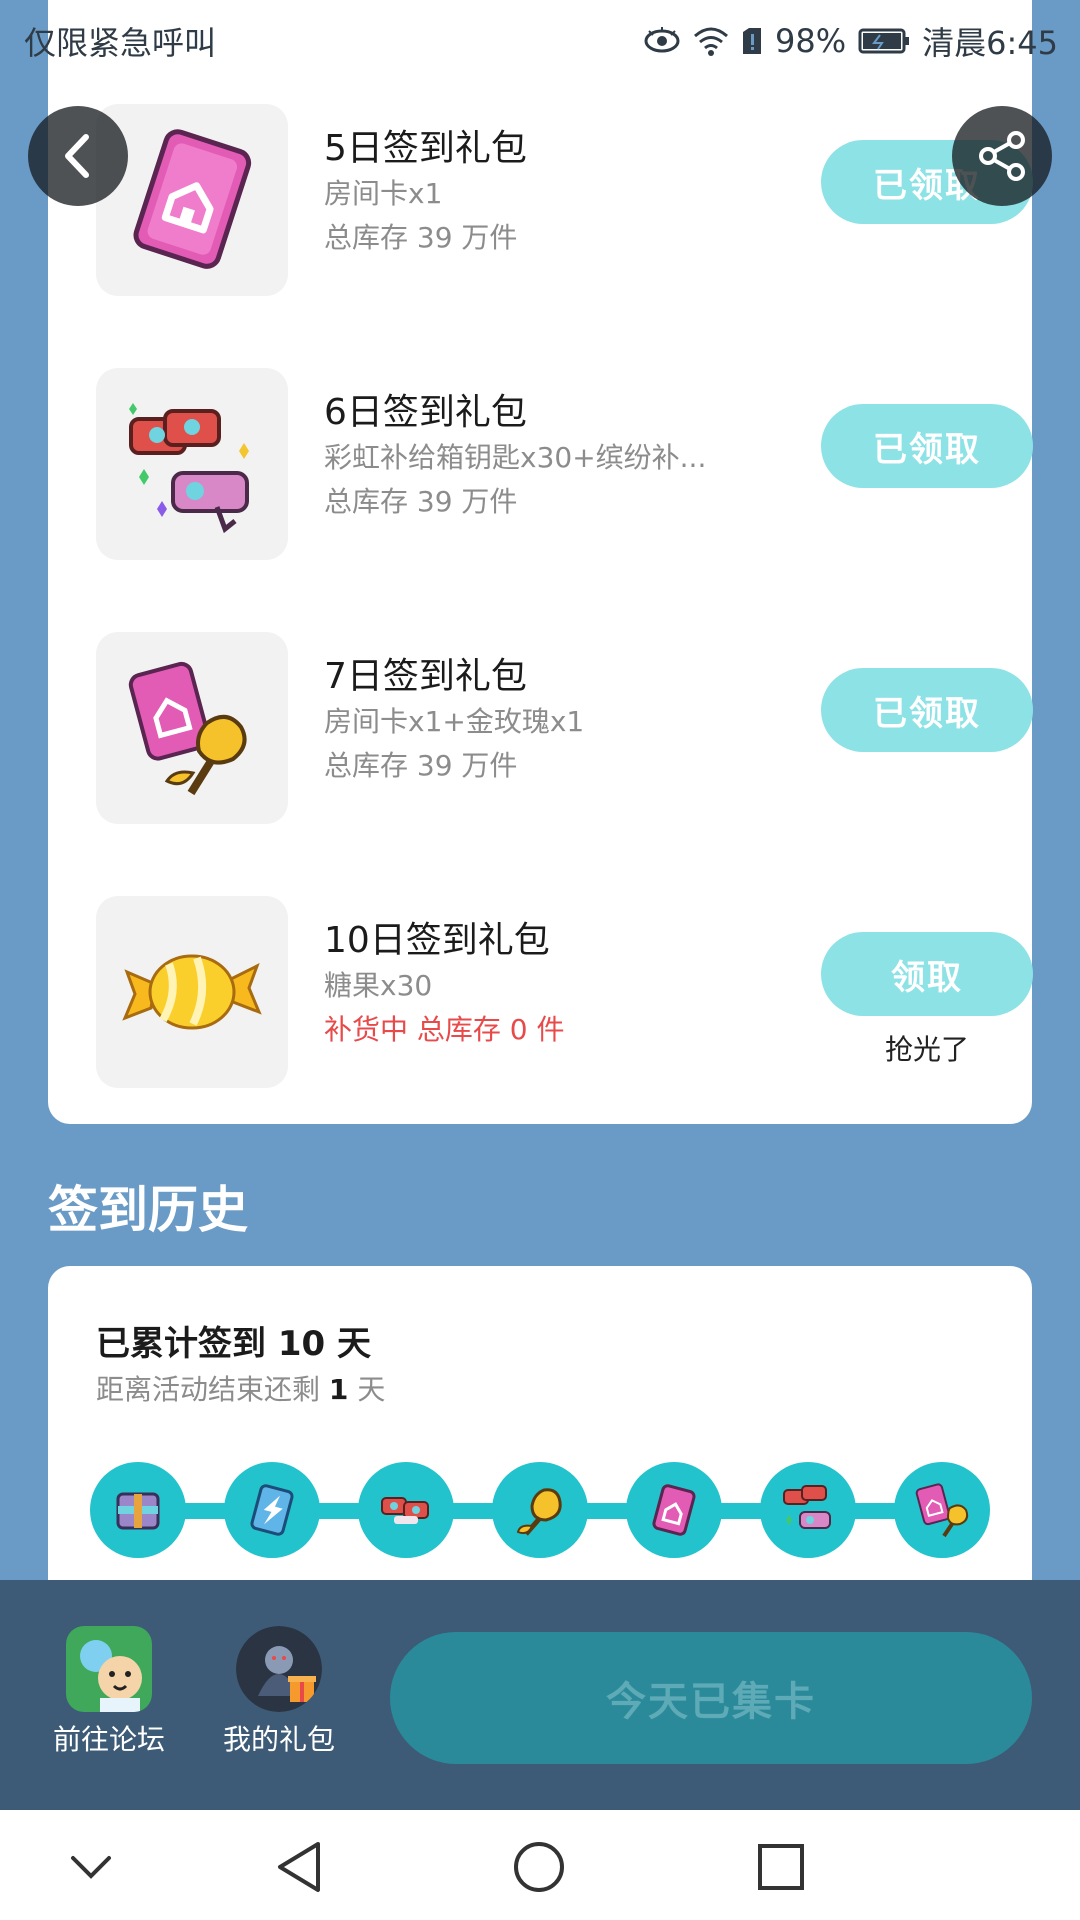 The width and height of the screenshot is (1080, 1920). Describe the element at coordinates (378, 985) in the screenshot. I see `gift-desc: 糖果x30` at that location.